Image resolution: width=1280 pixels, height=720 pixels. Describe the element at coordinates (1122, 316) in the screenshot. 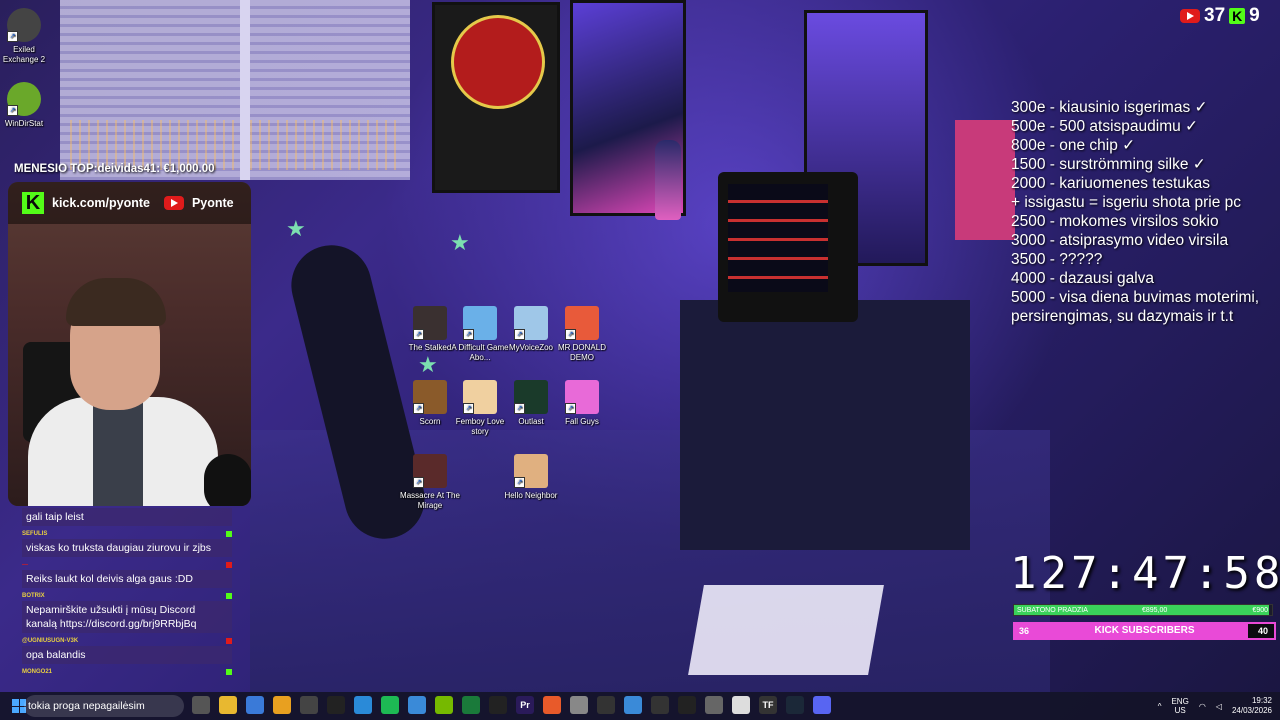

I see `goal-item: persirengimas, su dazymais ir t.t` at that location.